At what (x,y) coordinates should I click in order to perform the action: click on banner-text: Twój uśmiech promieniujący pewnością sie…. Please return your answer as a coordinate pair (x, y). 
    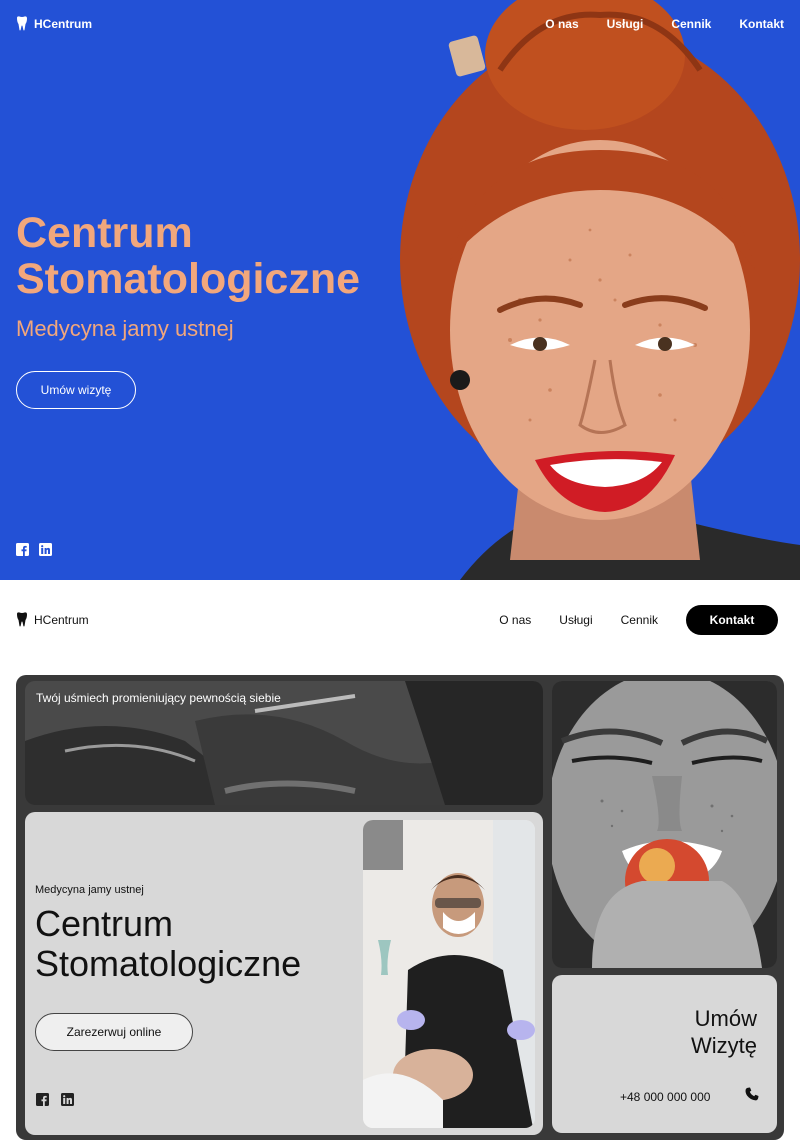
    Looking at the image, I should click on (158, 698).